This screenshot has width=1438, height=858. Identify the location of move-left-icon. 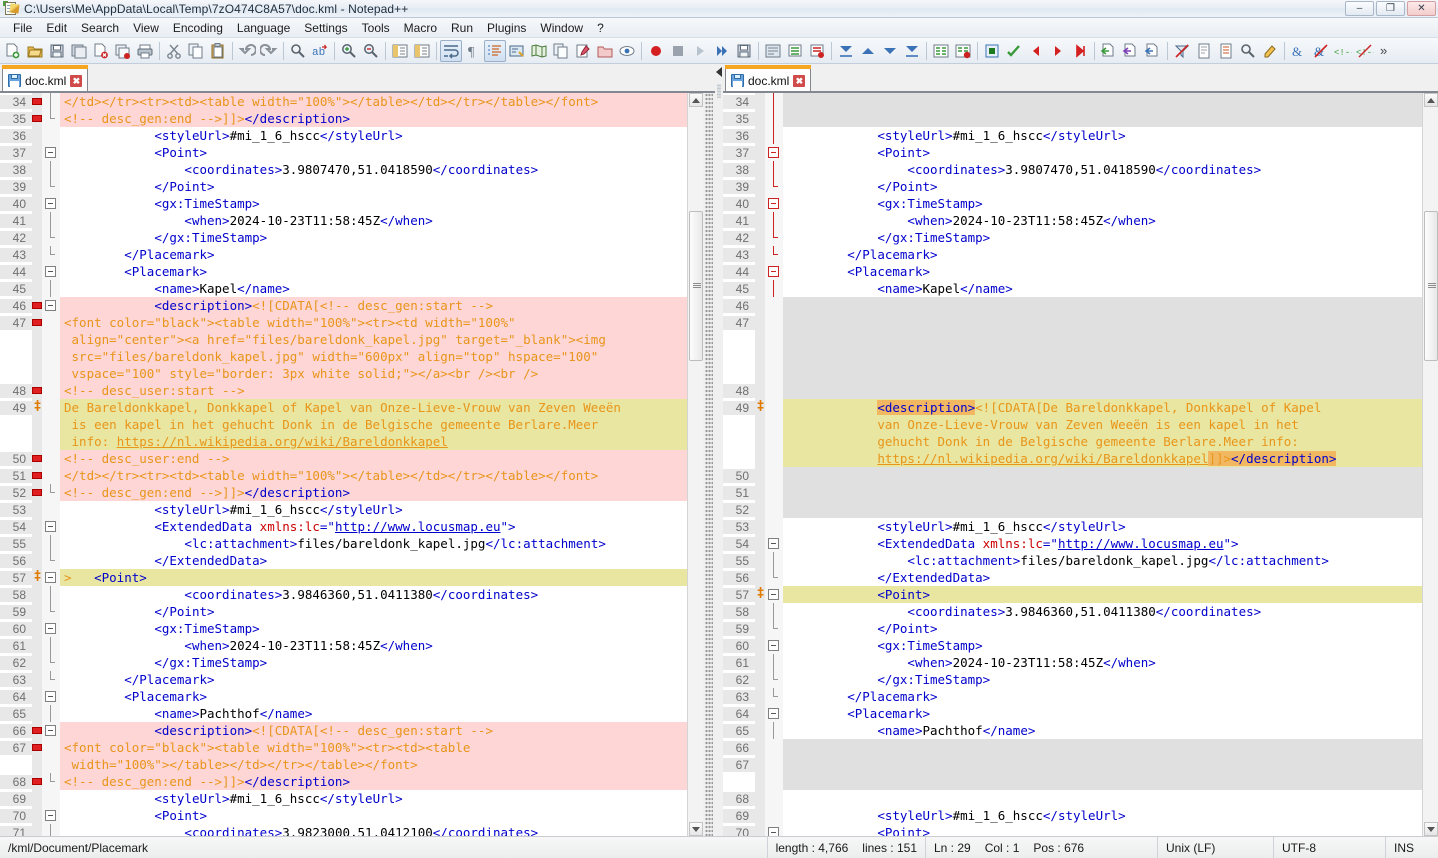
(1109, 51).